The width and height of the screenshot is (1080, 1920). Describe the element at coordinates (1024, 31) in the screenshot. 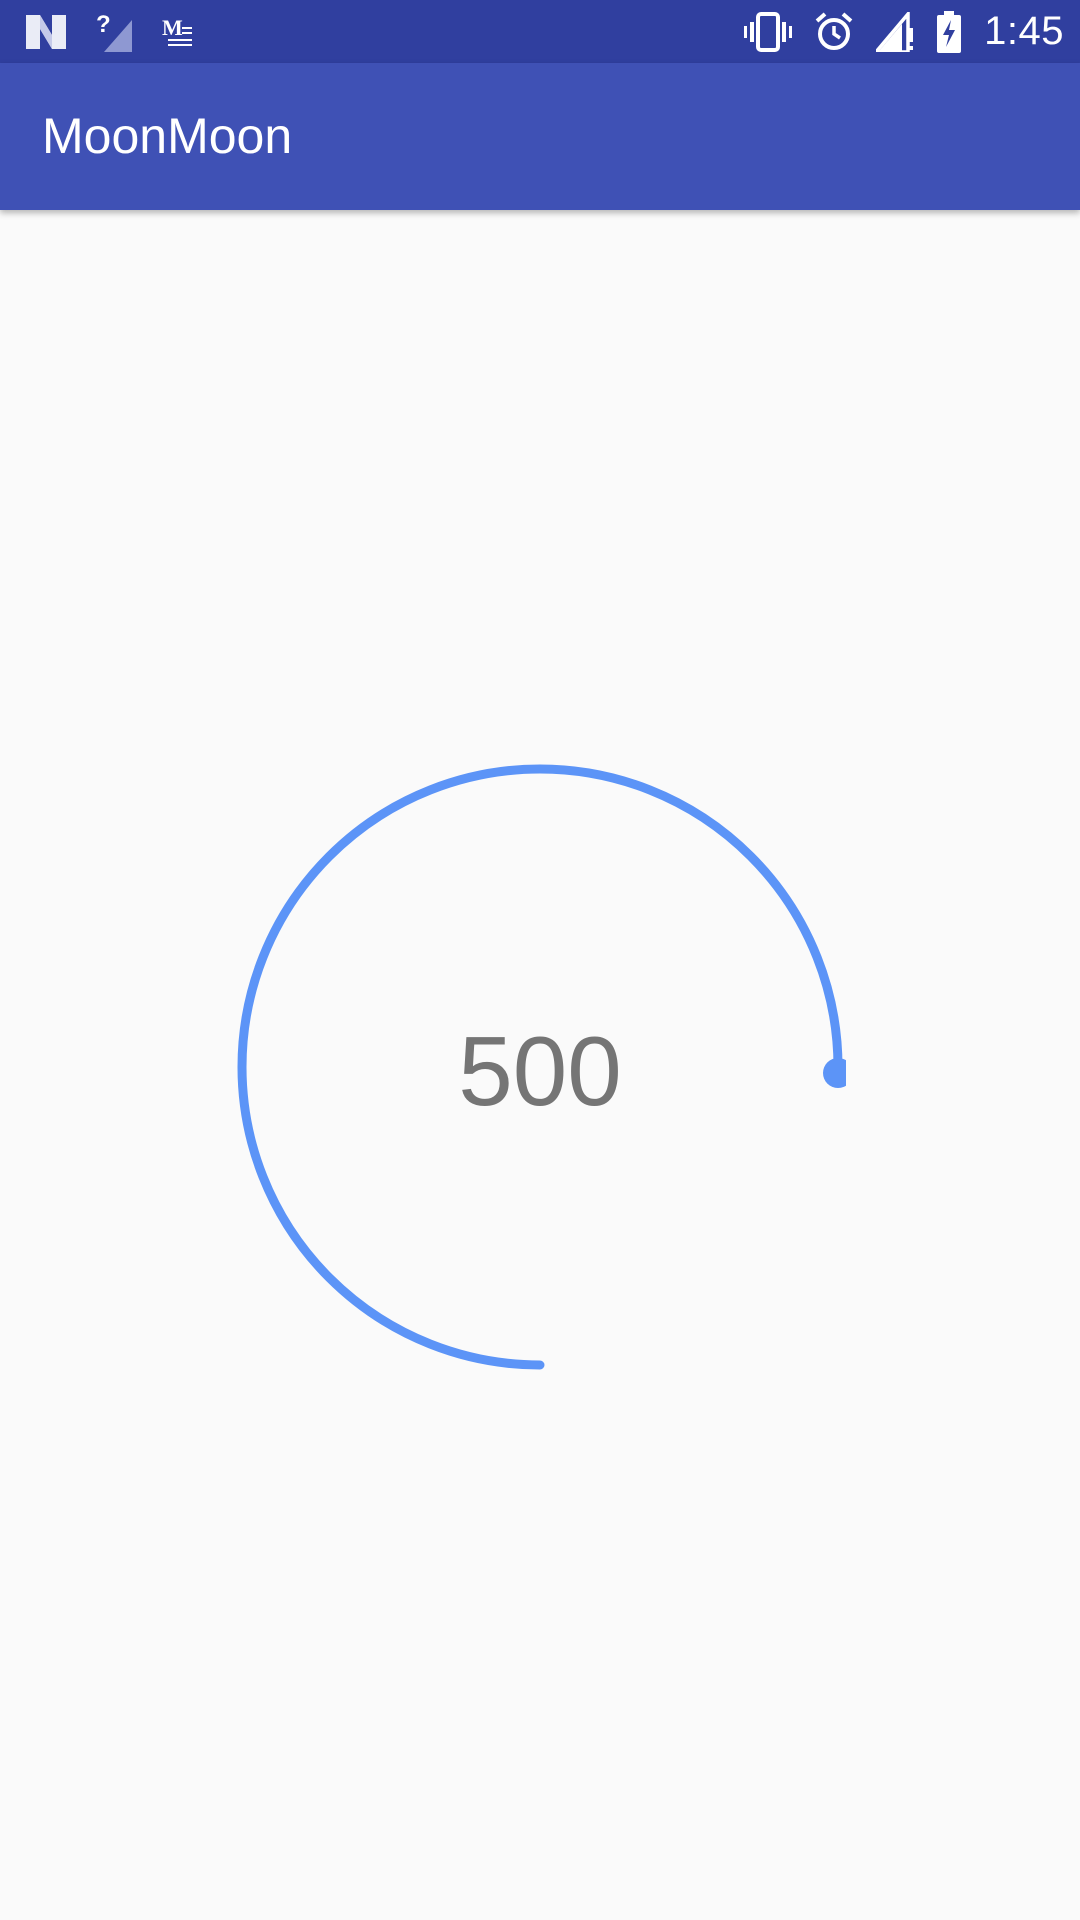

I see `status-time: 1:45` at that location.